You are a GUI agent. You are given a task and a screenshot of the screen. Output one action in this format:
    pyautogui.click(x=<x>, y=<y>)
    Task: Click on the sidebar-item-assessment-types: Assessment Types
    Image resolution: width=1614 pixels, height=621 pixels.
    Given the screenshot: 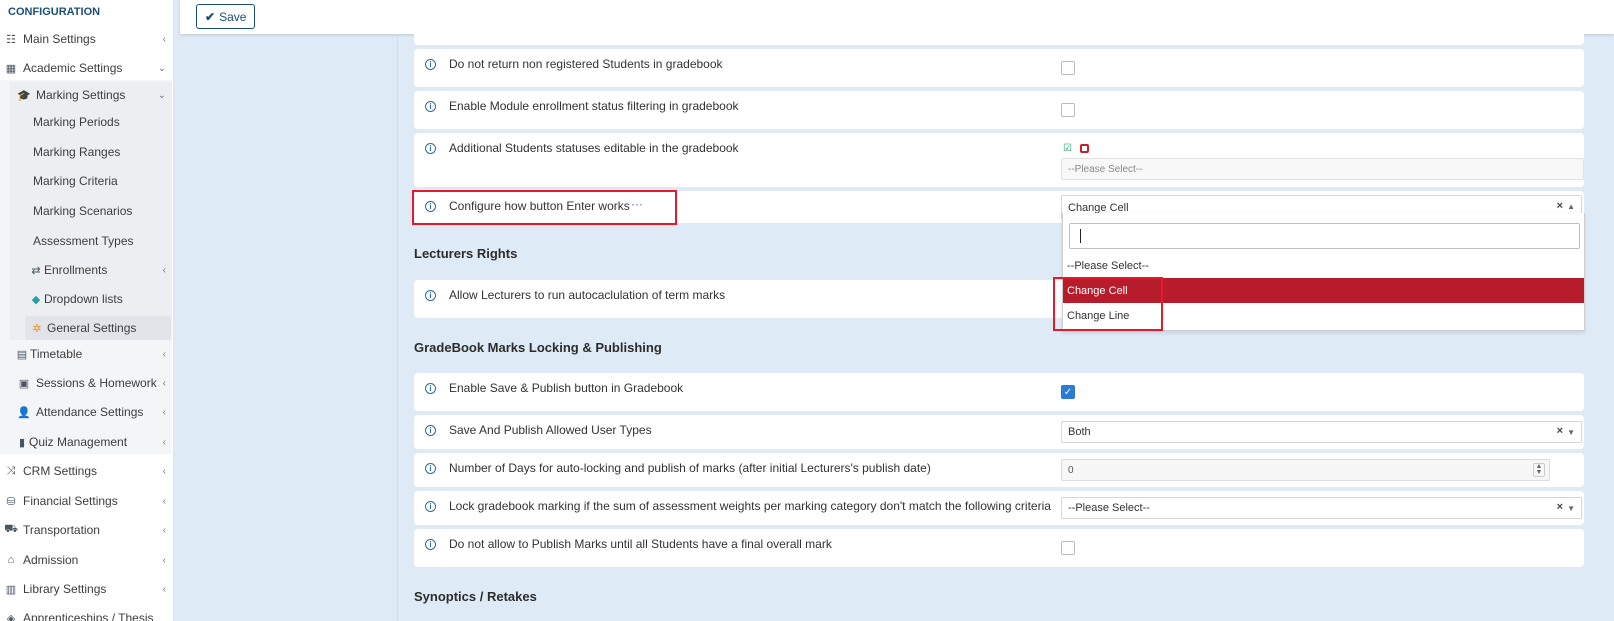 What is the action you would take?
    pyautogui.click(x=86, y=241)
    